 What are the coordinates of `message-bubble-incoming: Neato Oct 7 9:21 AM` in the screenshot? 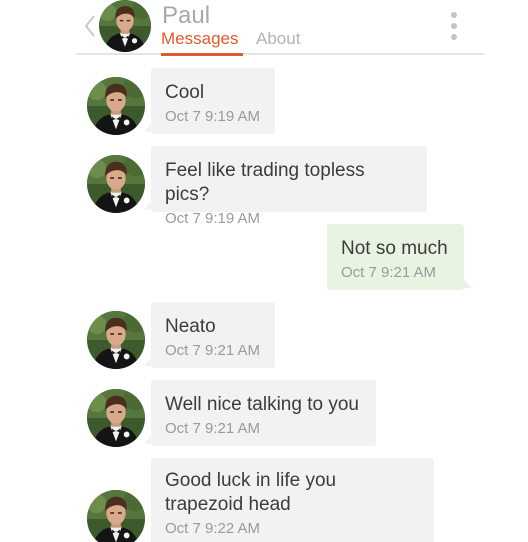 It's located at (209, 335).